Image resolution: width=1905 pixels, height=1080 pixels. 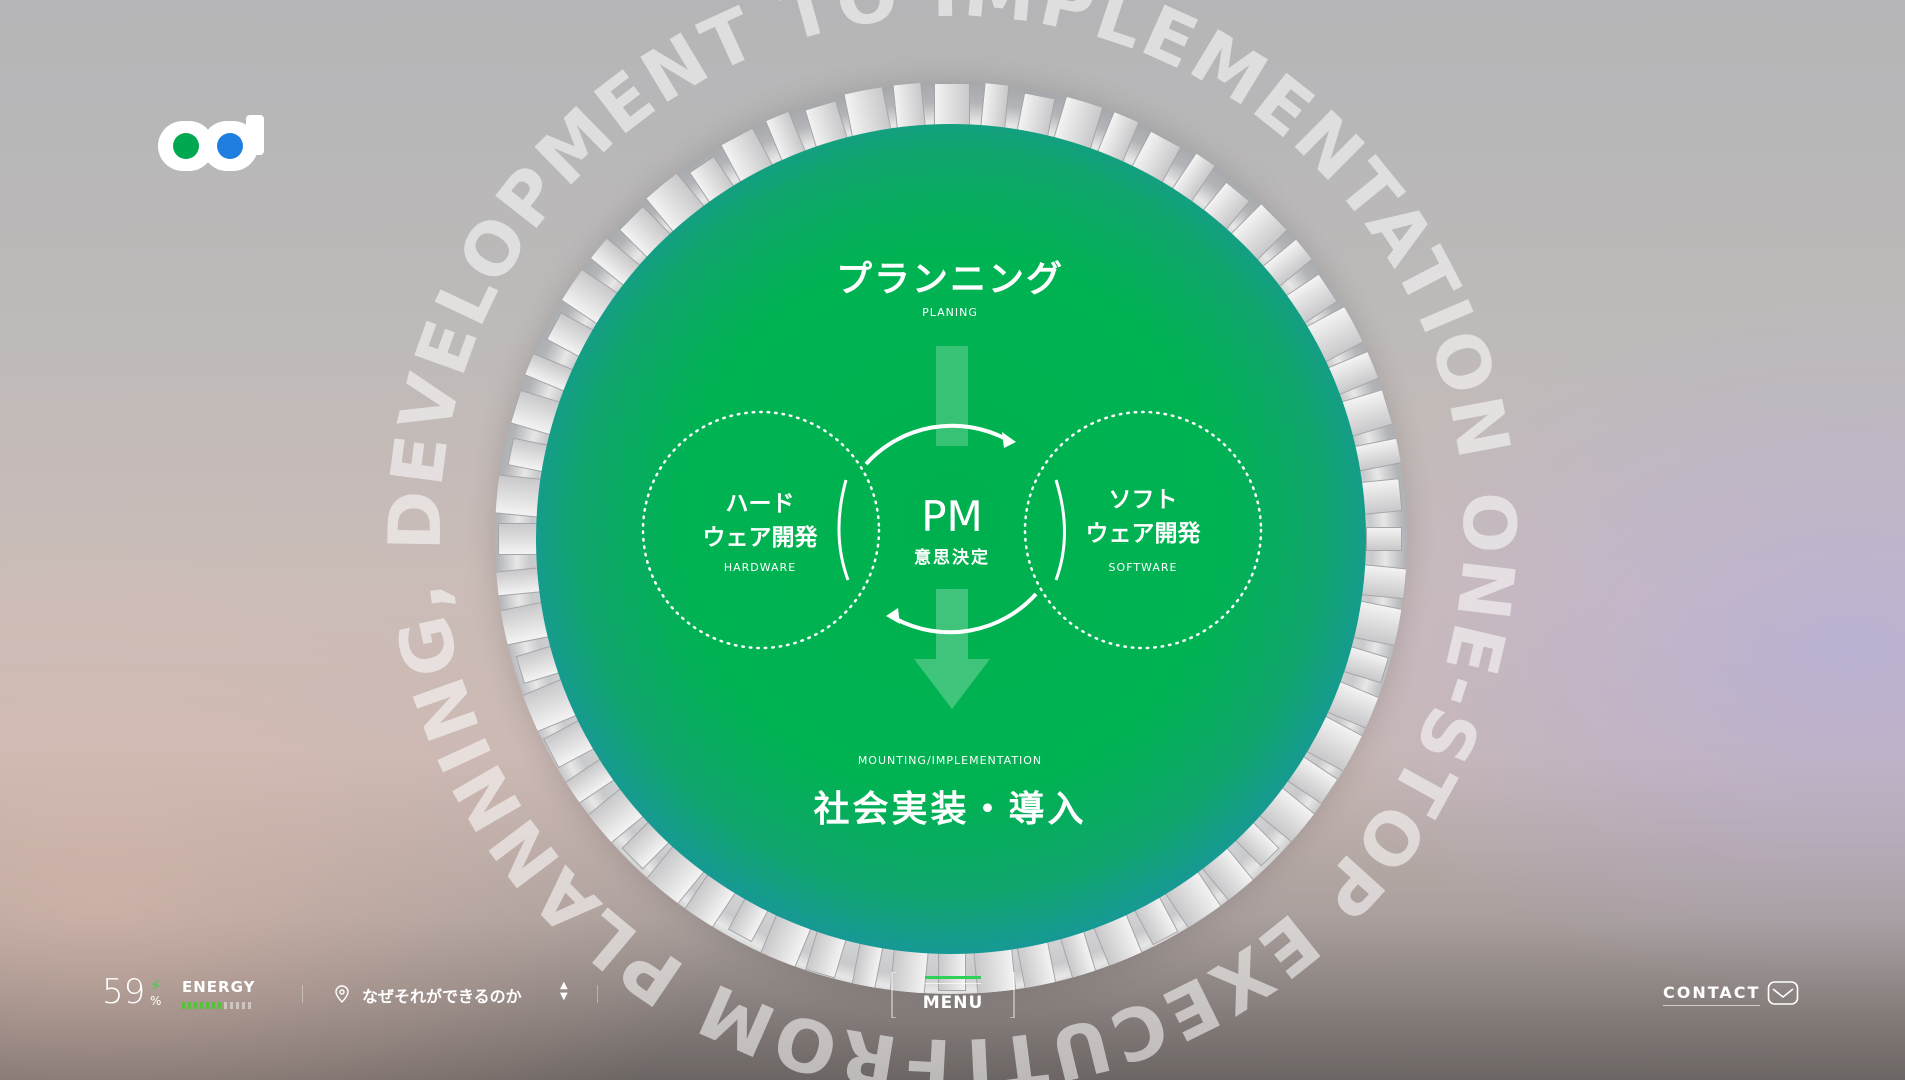 I want to click on energy-unit: %, so click(x=156, y=1001).